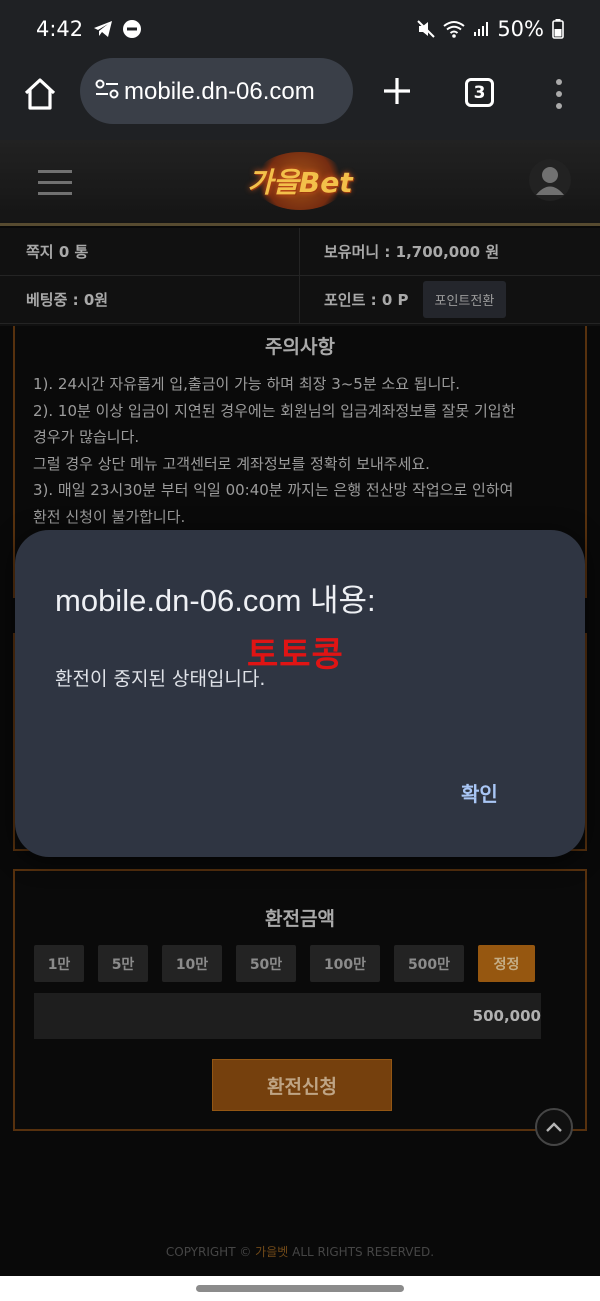  Describe the element at coordinates (215, 600) in the screenshot. I see `dialog-title: mobile.dn-06.com 내용:` at that location.